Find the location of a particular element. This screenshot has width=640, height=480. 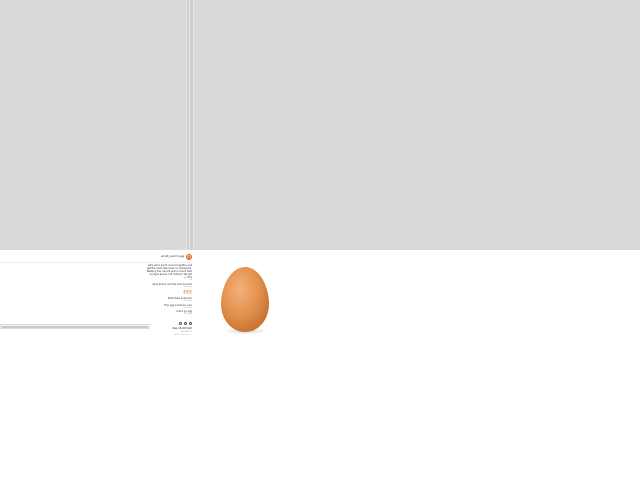

egg-image is located at coordinates (245, 301).